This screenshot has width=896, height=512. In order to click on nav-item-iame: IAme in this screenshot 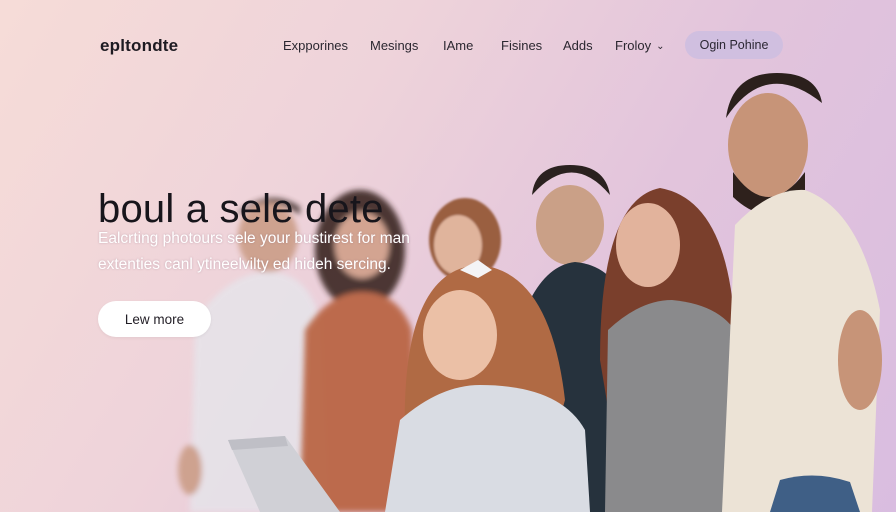, I will do `click(458, 45)`.